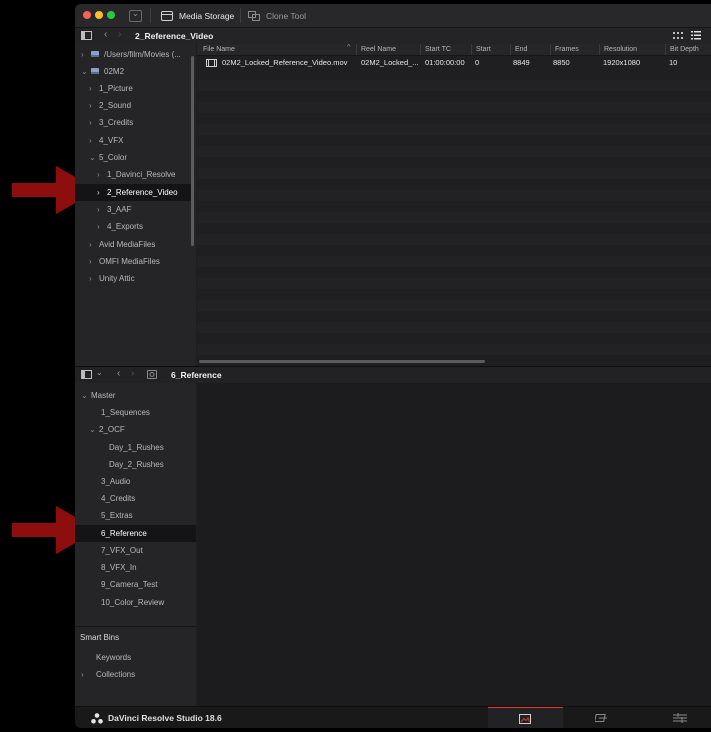 The width and height of the screenshot is (711, 732). Describe the element at coordinates (207, 15) in the screenshot. I see `media-storage-label: Media Storage` at that location.